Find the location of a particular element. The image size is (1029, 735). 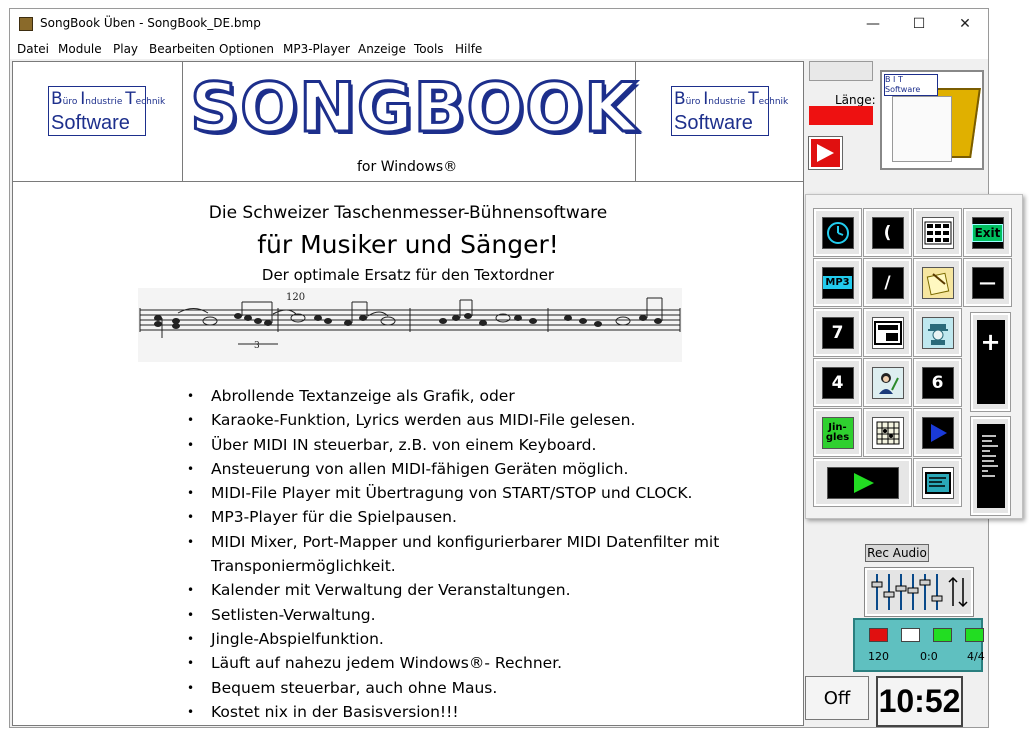

tempo-readout: 120 is located at coordinates (878, 656).